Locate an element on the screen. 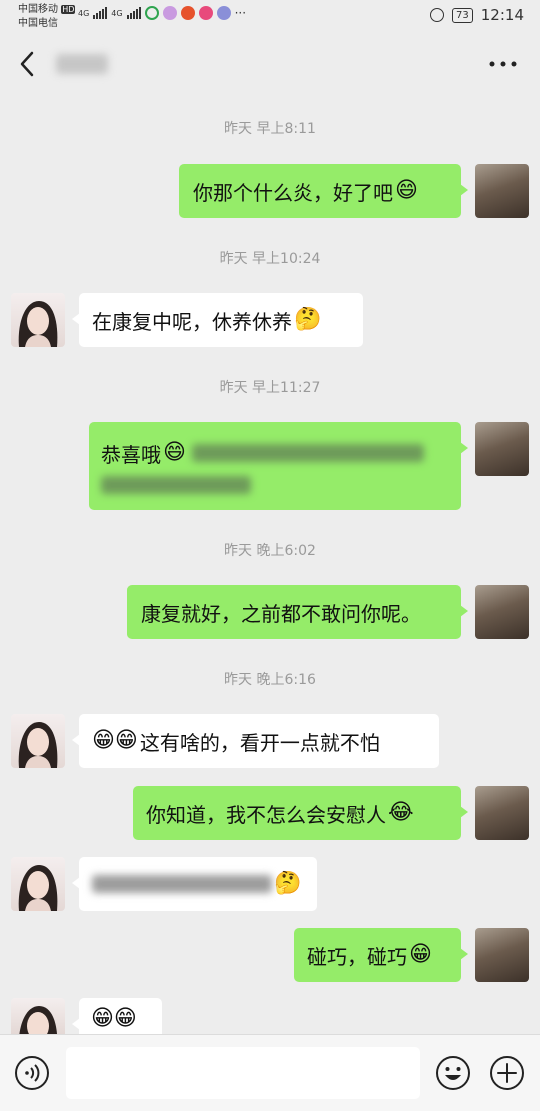 Image resolution: width=540 pixels, height=1111 pixels. chat-header is located at coordinates (270, 64).